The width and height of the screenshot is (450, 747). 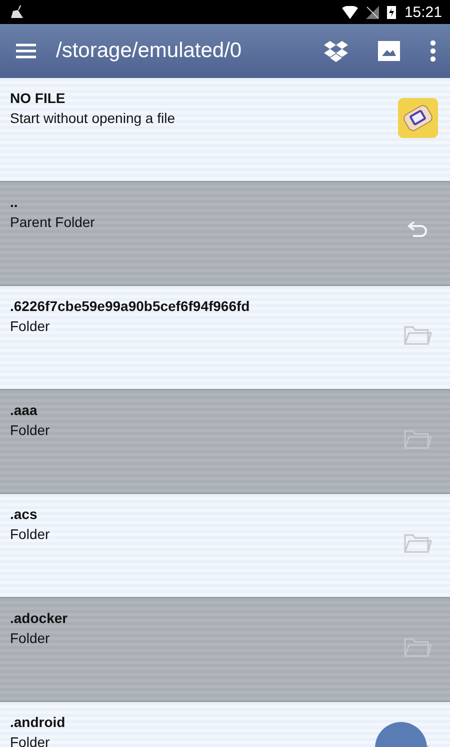 What do you see at coordinates (336, 51) in the screenshot?
I see `dropbox-button` at bounding box center [336, 51].